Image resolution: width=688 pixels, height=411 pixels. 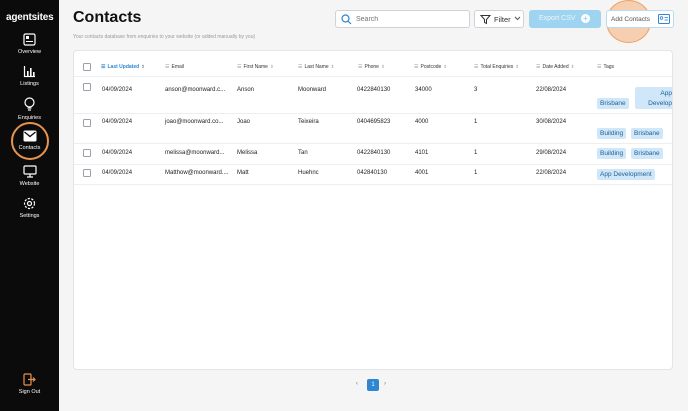 I want to click on prev-page-button: ‹, so click(x=357, y=384).